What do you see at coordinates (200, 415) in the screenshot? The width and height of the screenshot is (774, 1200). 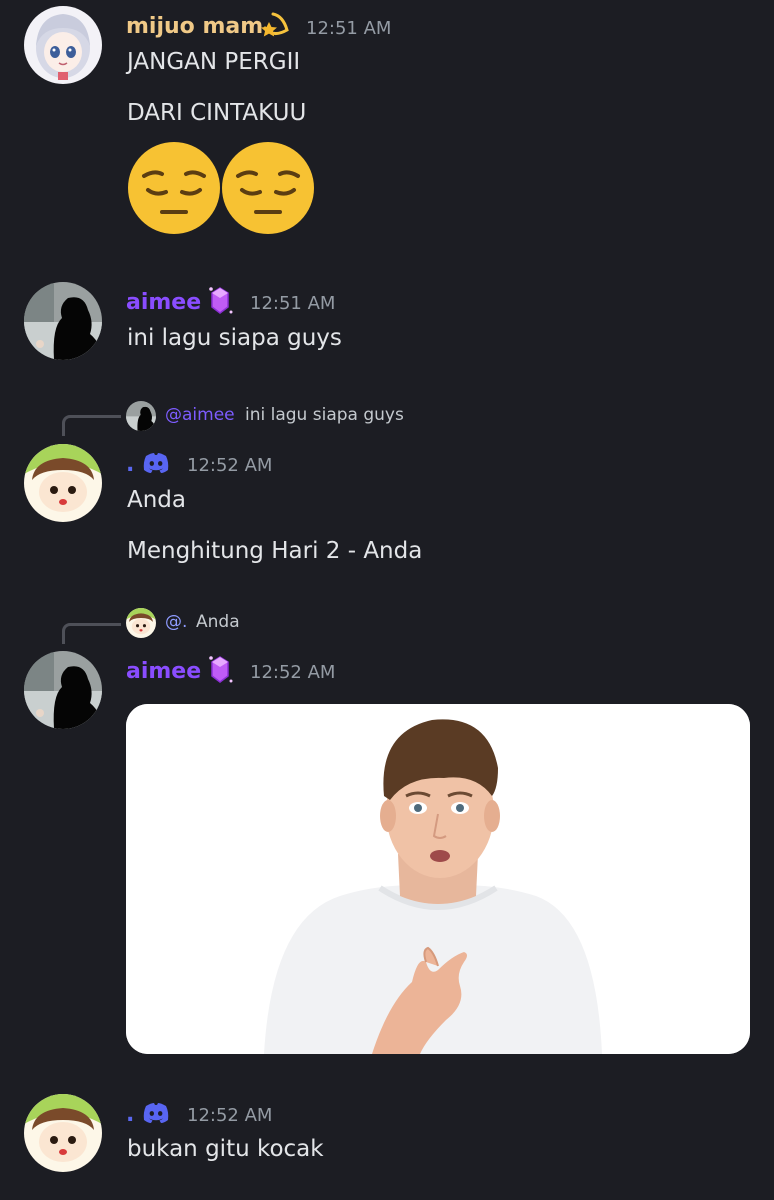 I see `reply-mention: @aimee` at bounding box center [200, 415].